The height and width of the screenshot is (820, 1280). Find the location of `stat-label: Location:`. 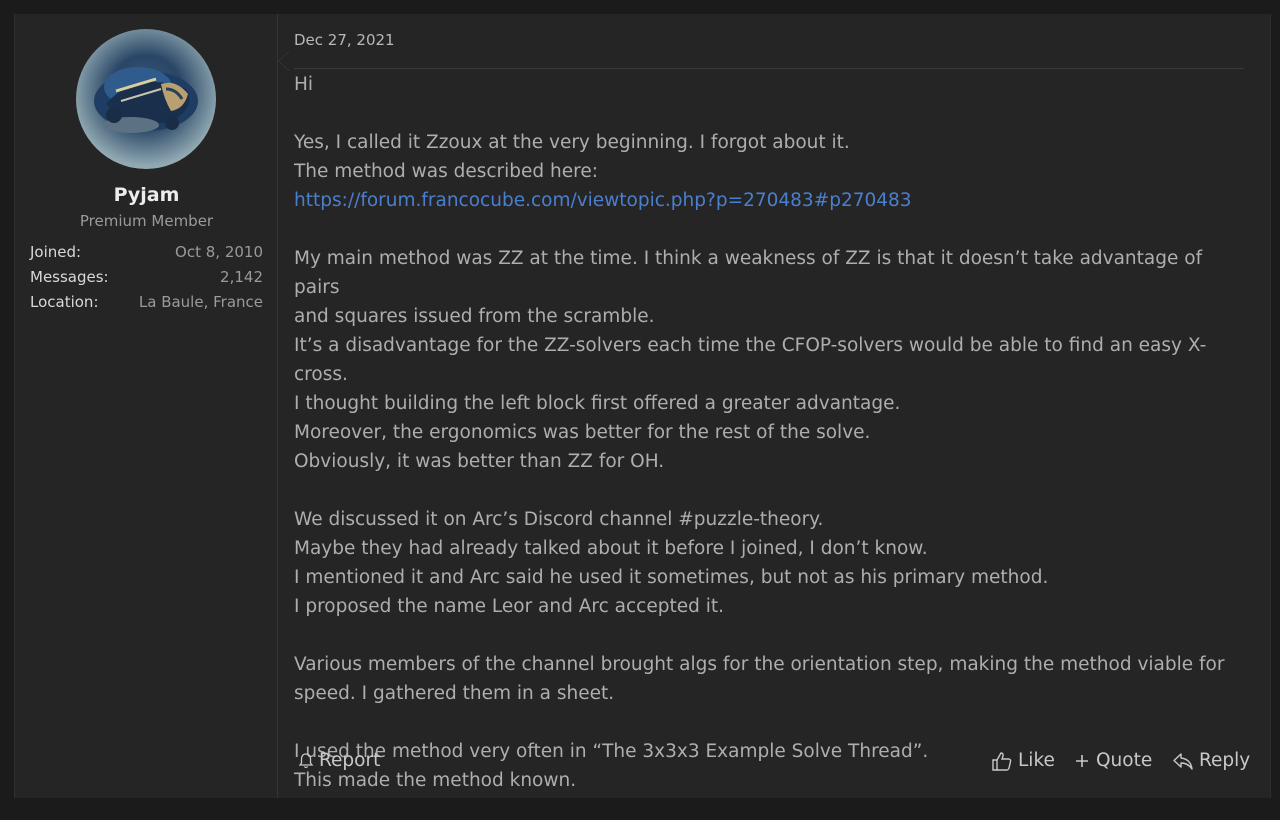

stat-label: Location: is located at coordinates (64, 302).